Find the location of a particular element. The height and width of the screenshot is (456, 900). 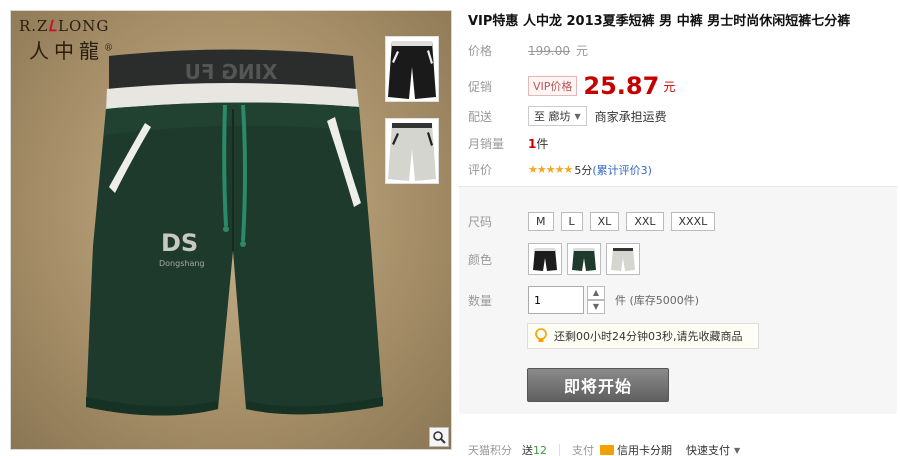

sales-unit: 件 is located at coordinates (542, 144).